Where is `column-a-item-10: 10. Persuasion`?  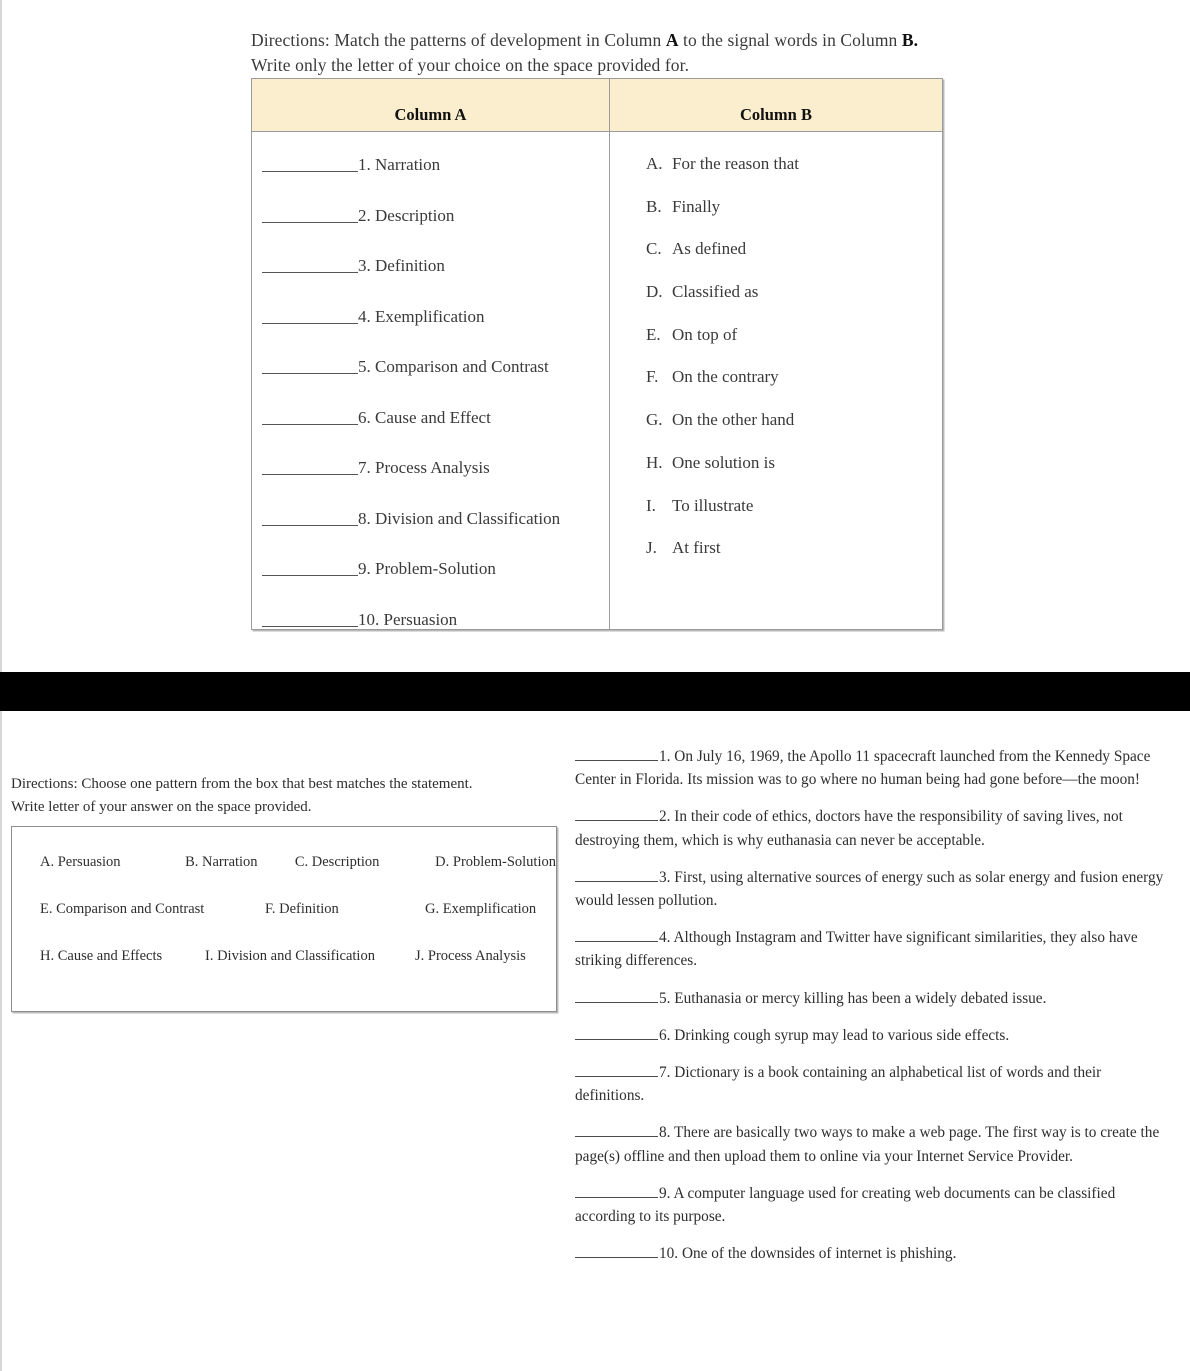 column-a-item-10: 10. Persuasion is located at coordinates (407, 619).